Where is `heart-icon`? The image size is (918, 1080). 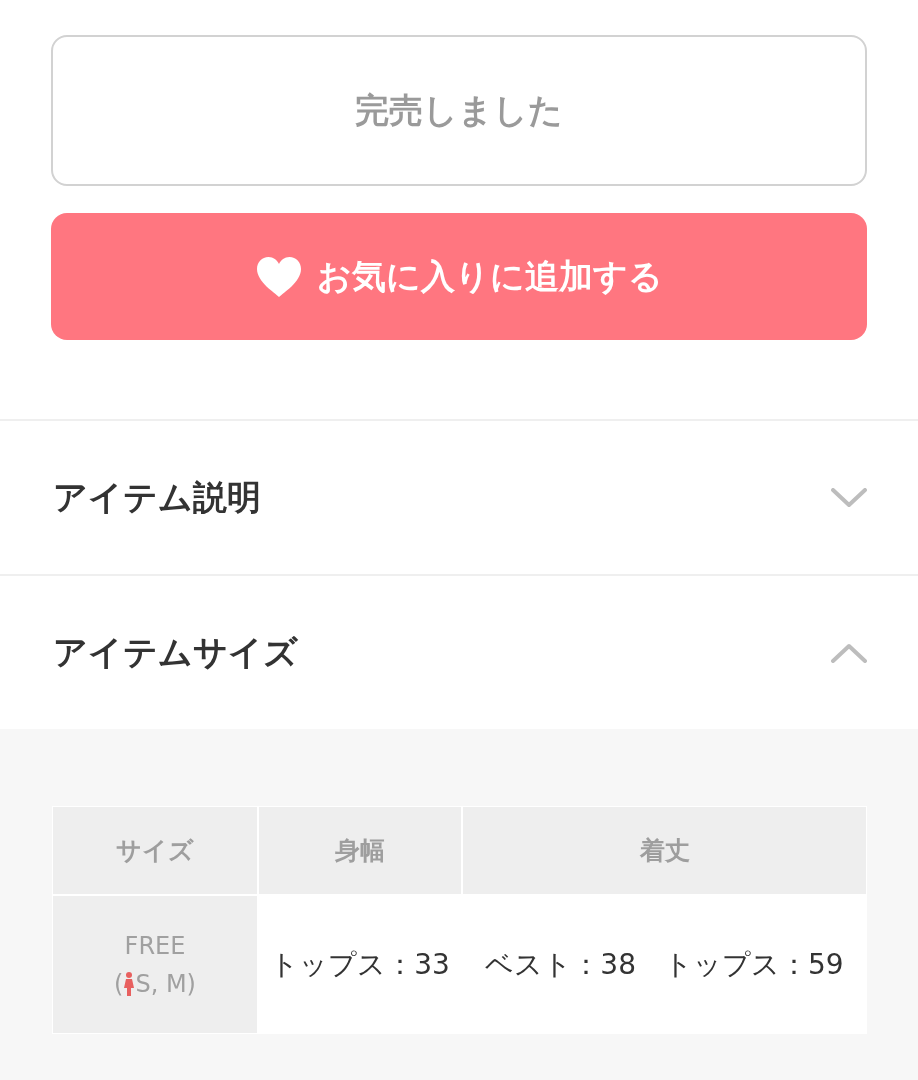
heart-icon is located at coordinates (279, 276).